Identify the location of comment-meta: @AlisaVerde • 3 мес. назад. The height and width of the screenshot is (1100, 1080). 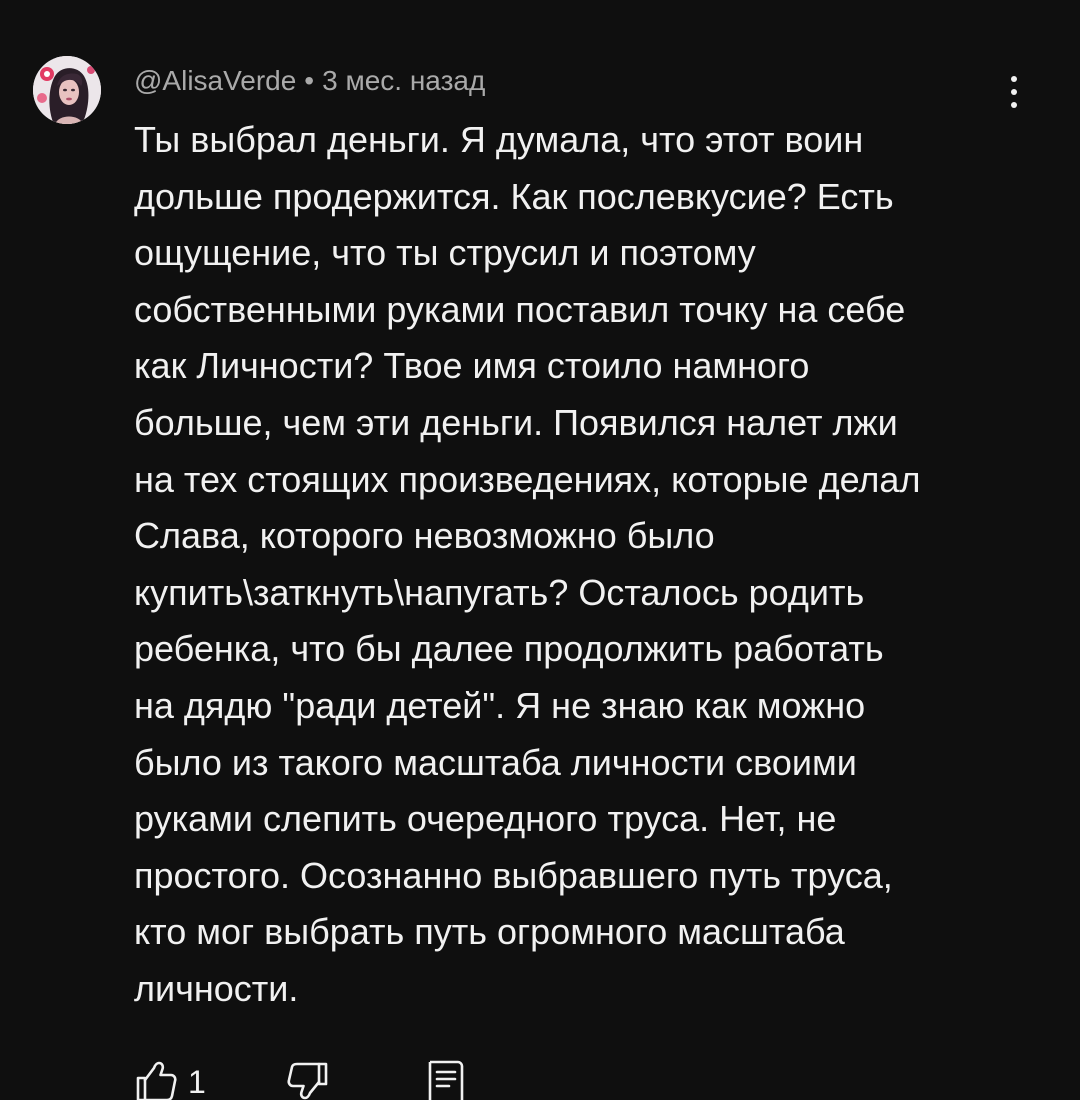
(309, 81).